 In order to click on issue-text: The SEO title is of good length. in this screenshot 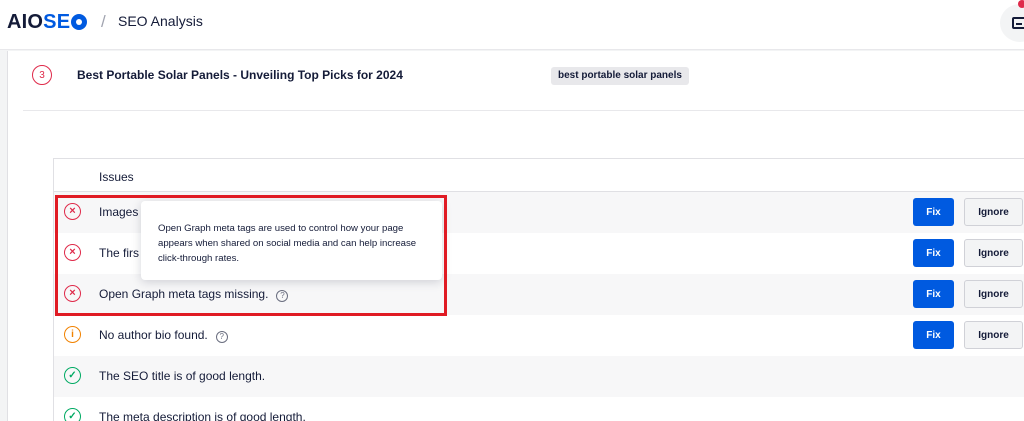, I will do `click(182, 376)`.